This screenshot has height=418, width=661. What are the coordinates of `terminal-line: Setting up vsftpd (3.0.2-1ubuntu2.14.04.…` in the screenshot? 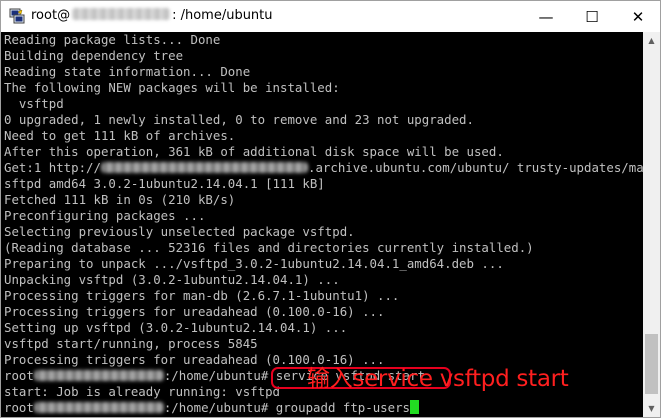 It's located at (176, 327).